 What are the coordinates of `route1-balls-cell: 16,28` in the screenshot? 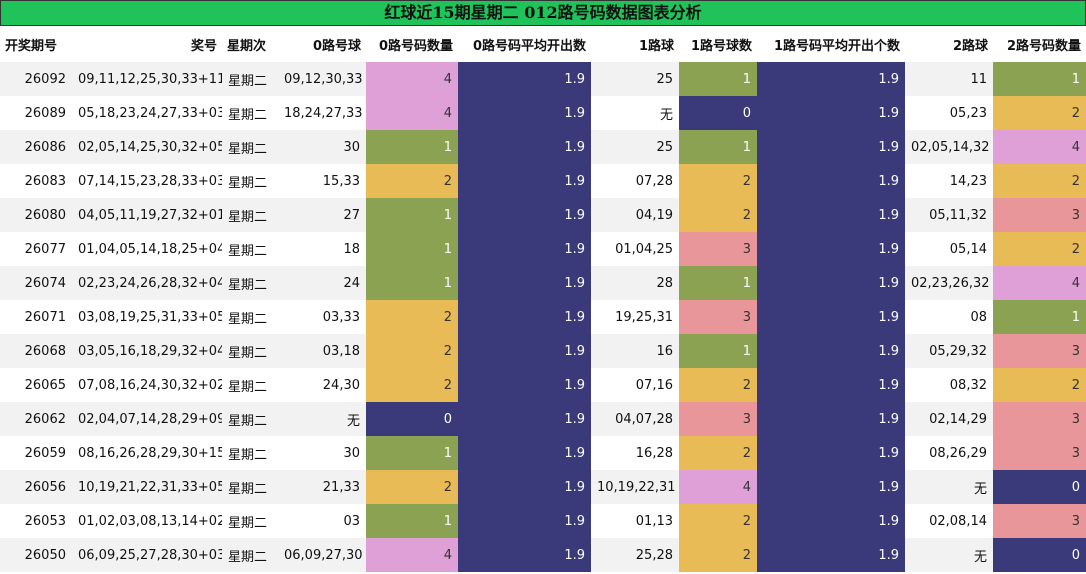 It's located at (635, 453).